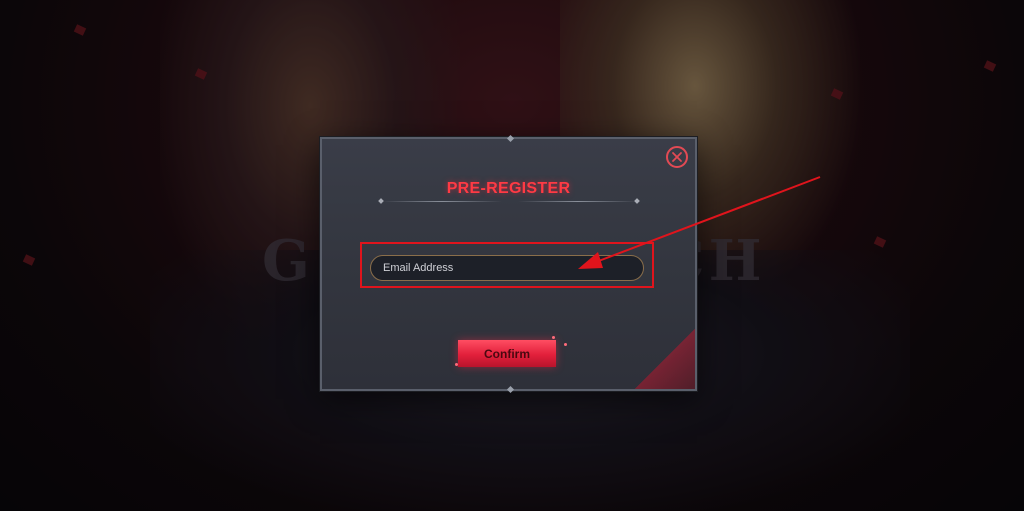 The height and width of the screenshot is (511, 1024). Describe the element at coordinates (510, 138) in the screenshot. I see `frame-ornament` at that location.